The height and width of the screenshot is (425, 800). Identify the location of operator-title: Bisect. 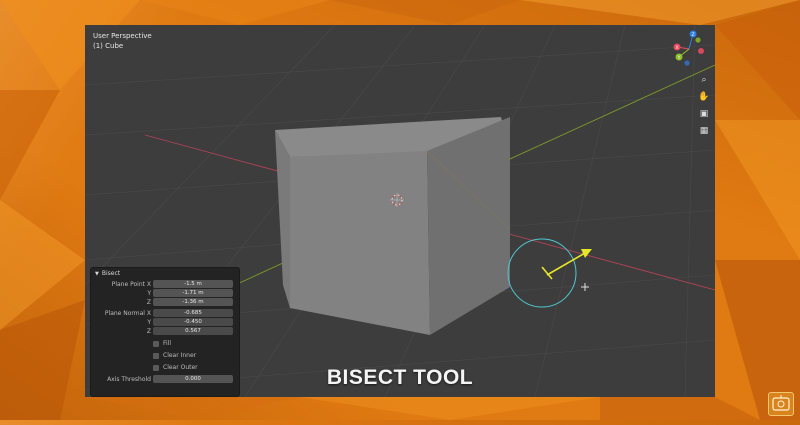
(111, 273).